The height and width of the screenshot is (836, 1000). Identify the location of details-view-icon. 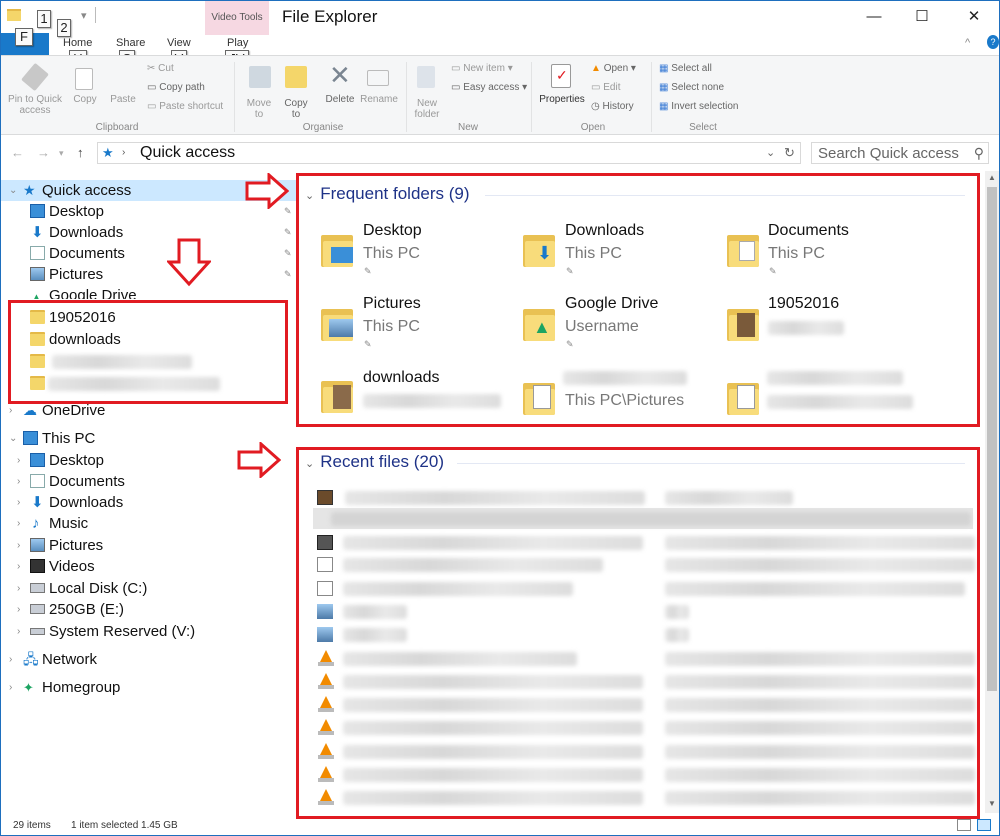
(964, 825).